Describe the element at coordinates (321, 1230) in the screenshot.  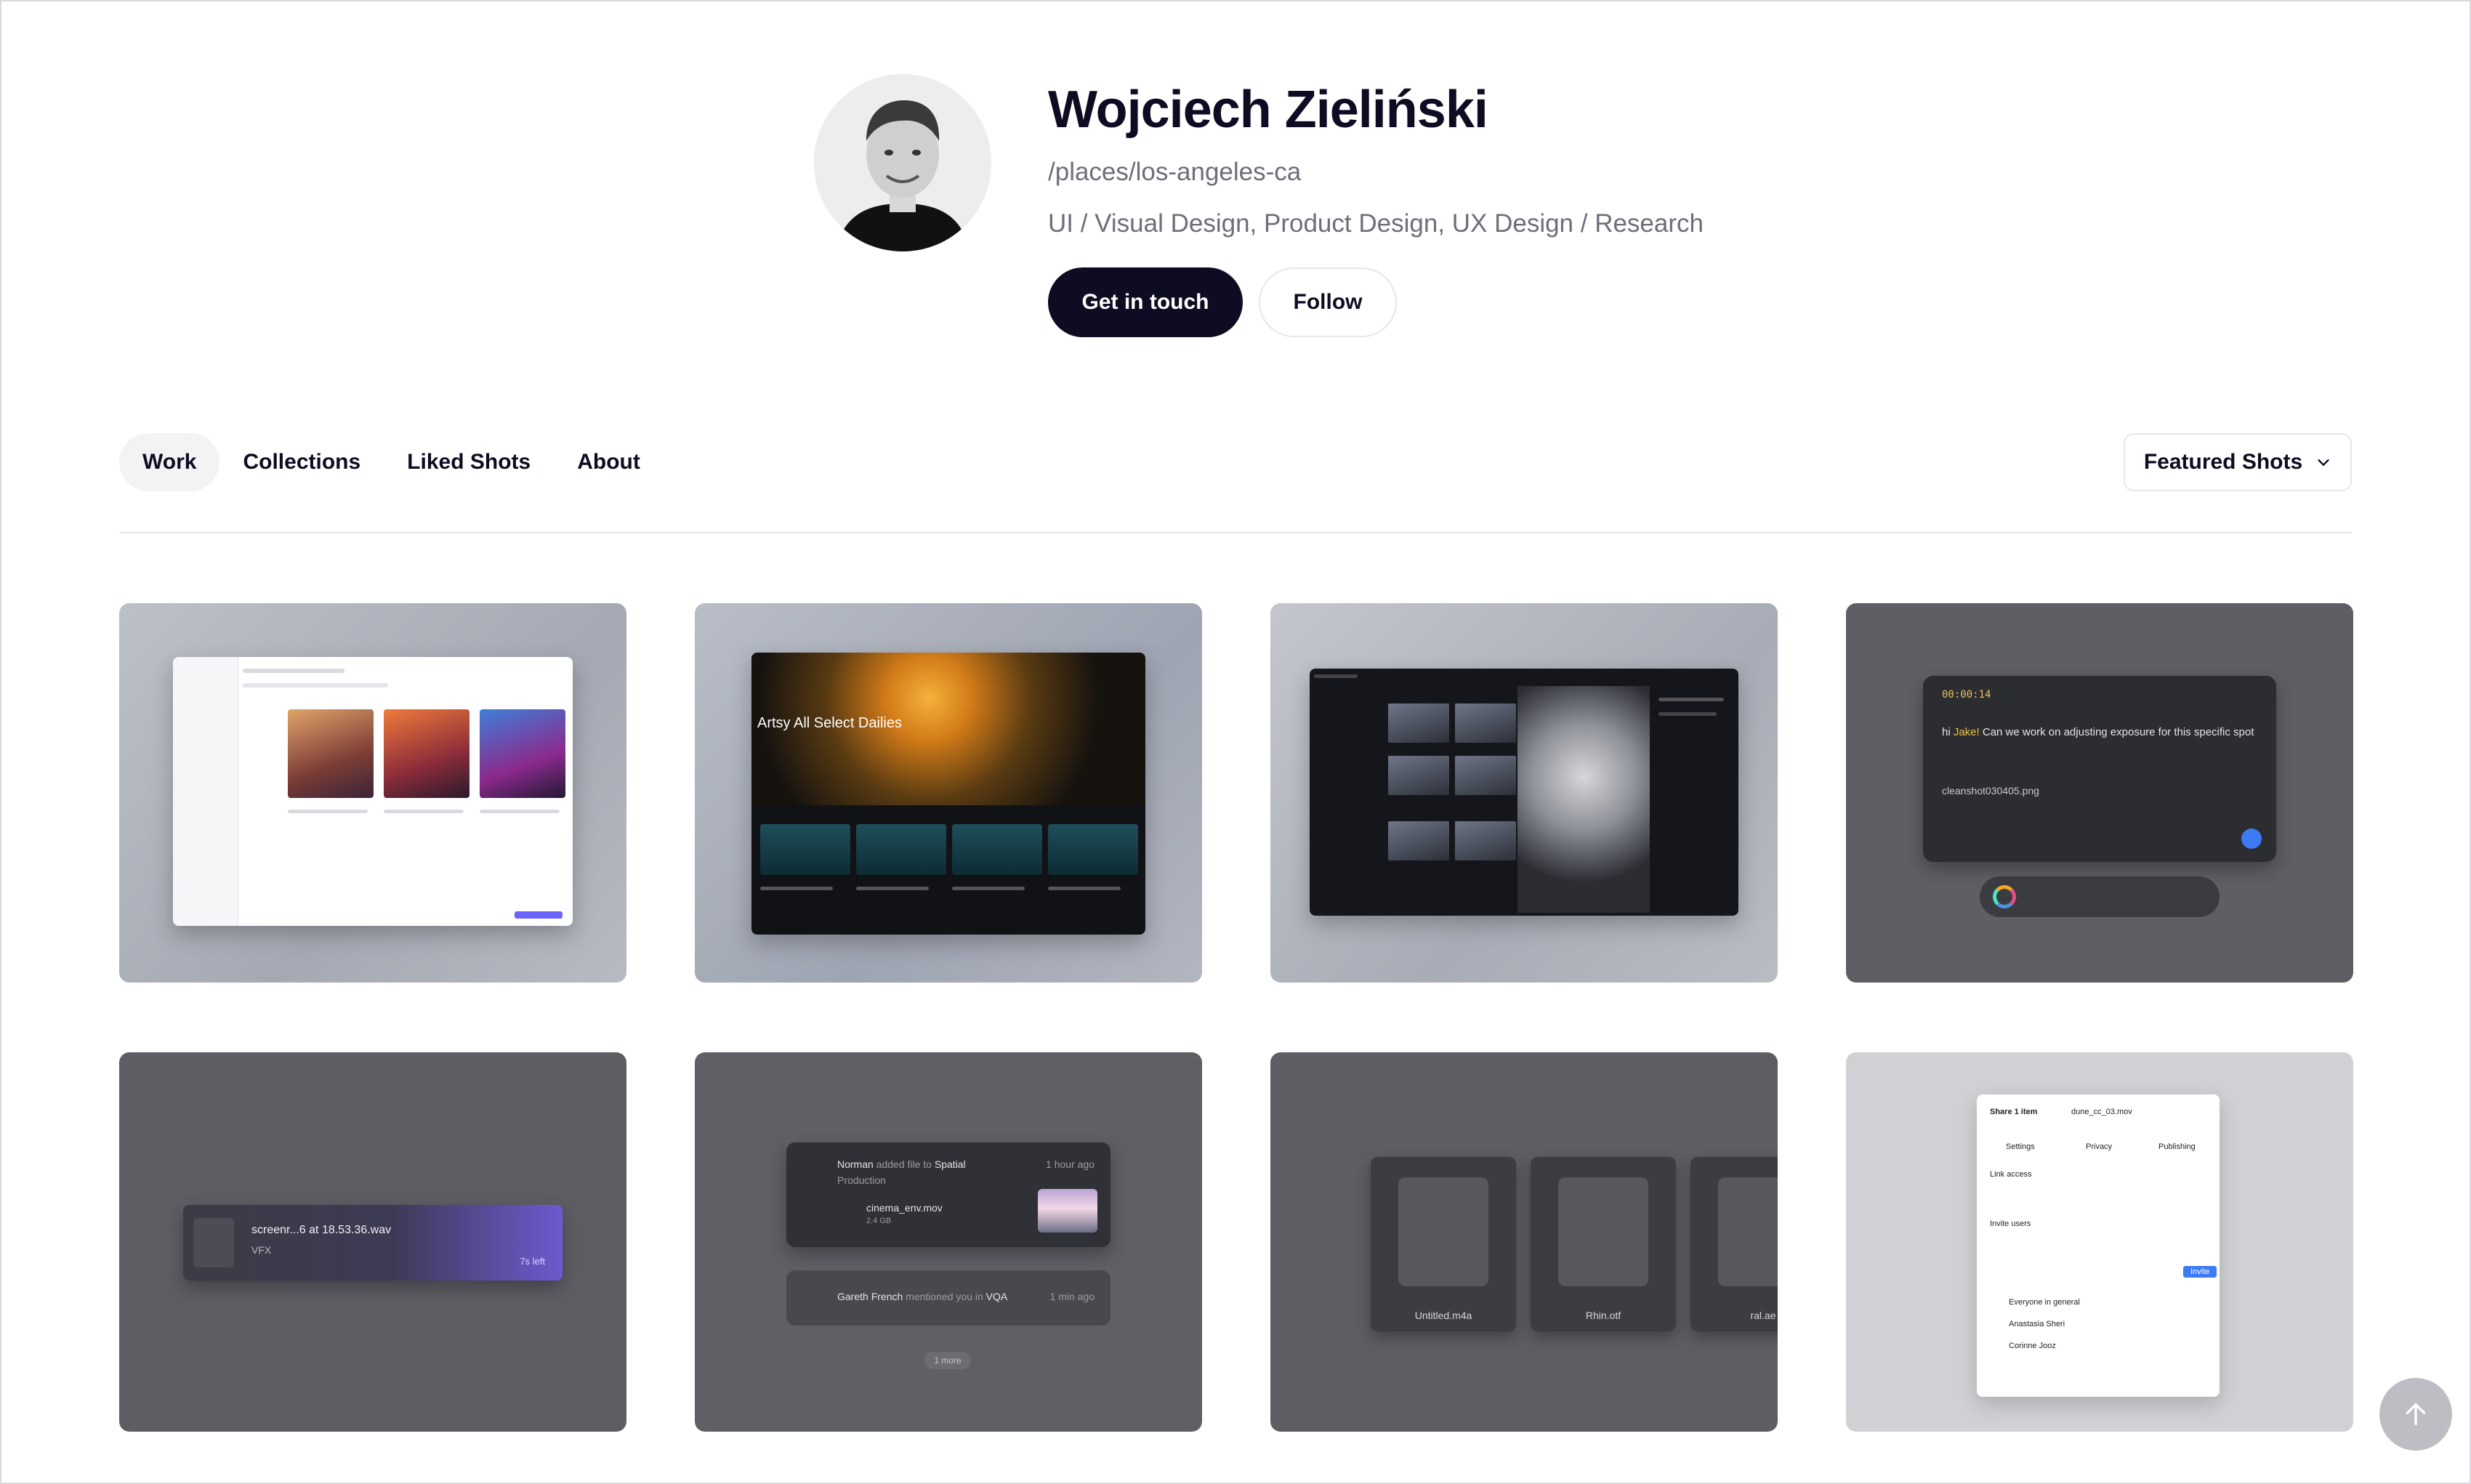
I see `upload-filename: screenr...6 at 18.53.36.wav` at that location.